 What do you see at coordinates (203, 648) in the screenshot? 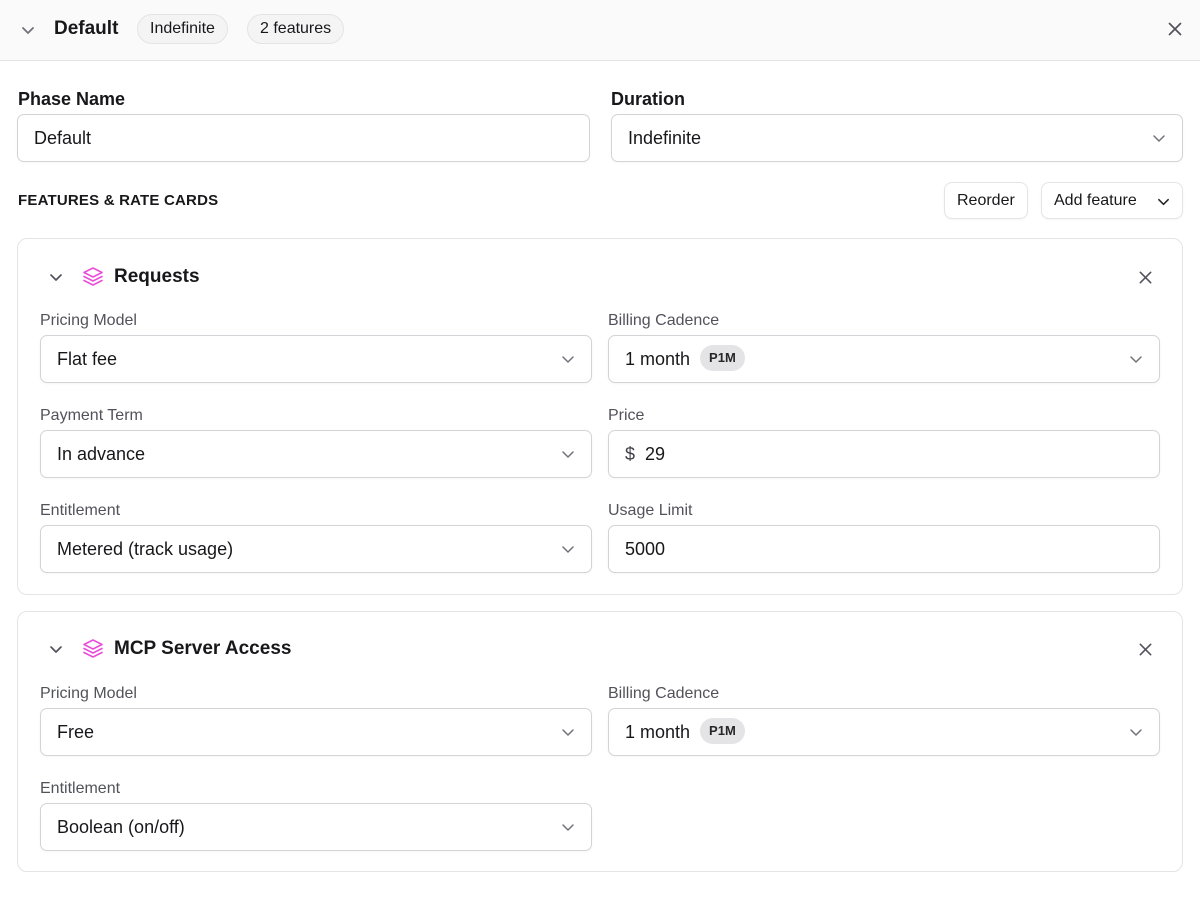
I see `feature-title: MCP Server Access` at bounding box center [203, 648].